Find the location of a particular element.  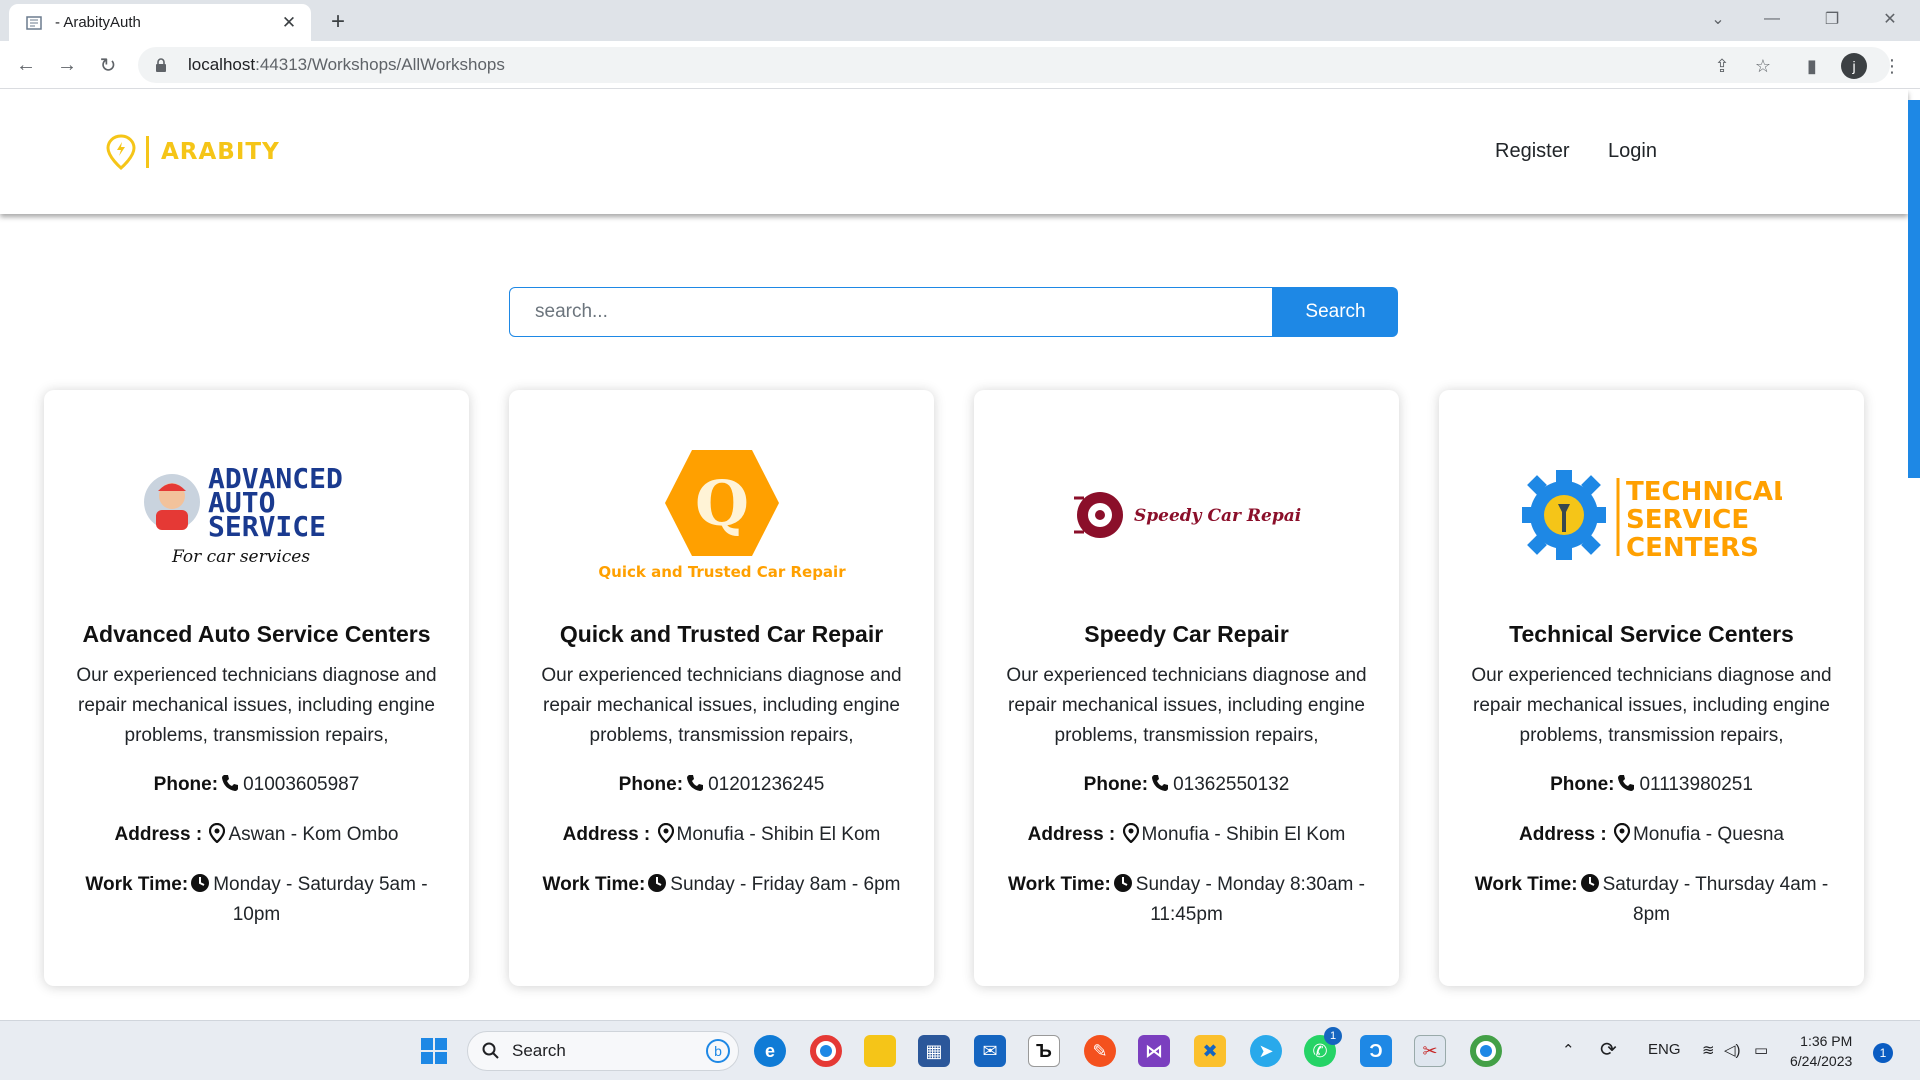

chrome-profile-icon is located at coordinates (1486, 1051).